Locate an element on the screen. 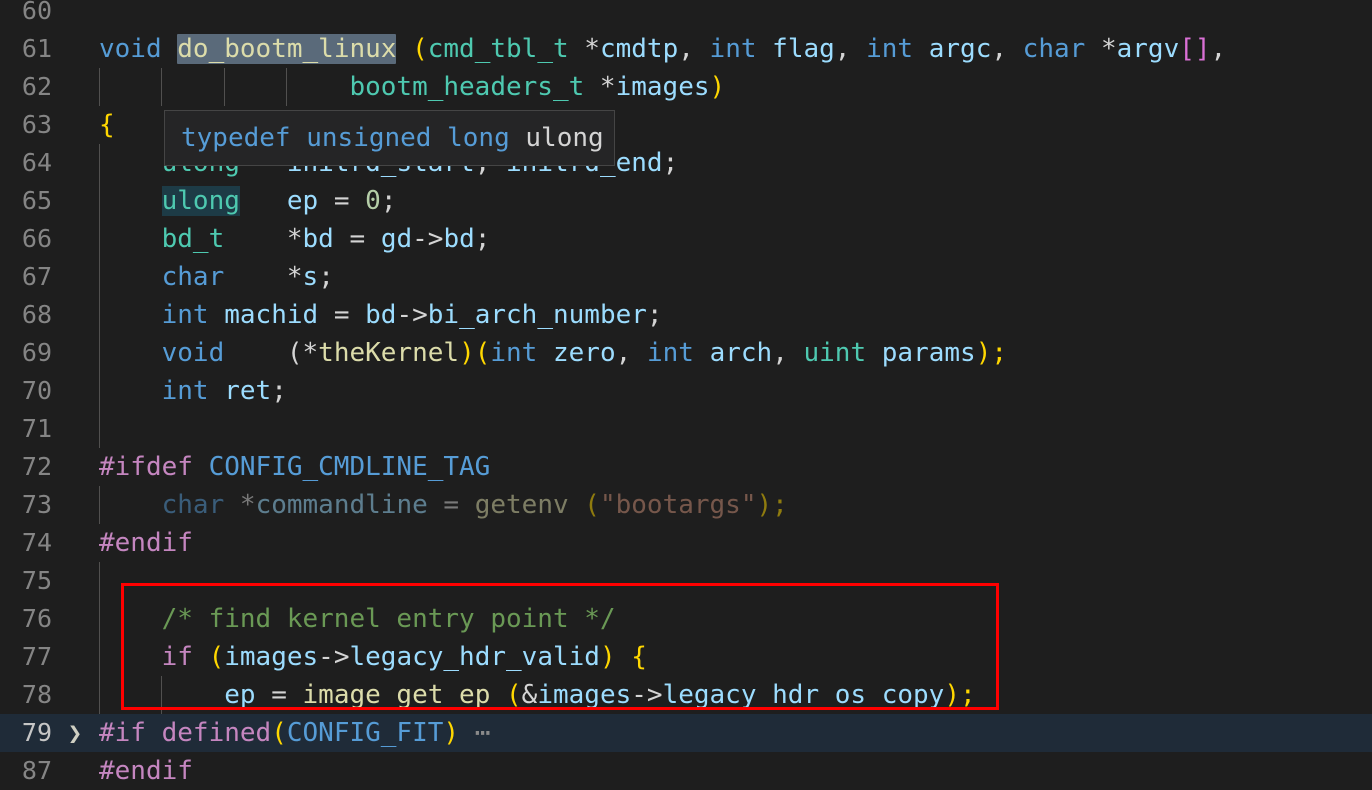 The height and width of the screenshot is (790, 1372). chevron-right-icon: ❯ is located at coordinates (75, 733).